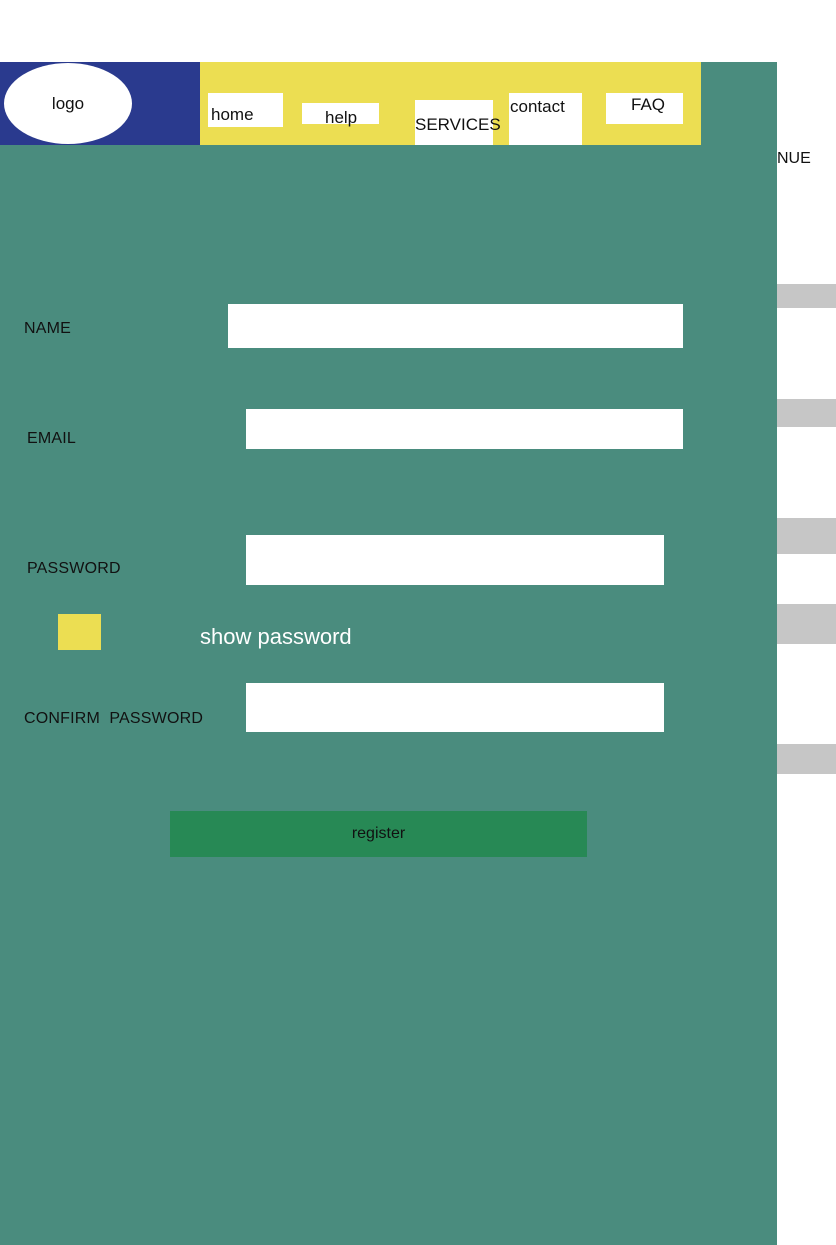 This screenshot has height=1245, width=836. I want to click on nav-faq: FAQ, so click(644, 108).